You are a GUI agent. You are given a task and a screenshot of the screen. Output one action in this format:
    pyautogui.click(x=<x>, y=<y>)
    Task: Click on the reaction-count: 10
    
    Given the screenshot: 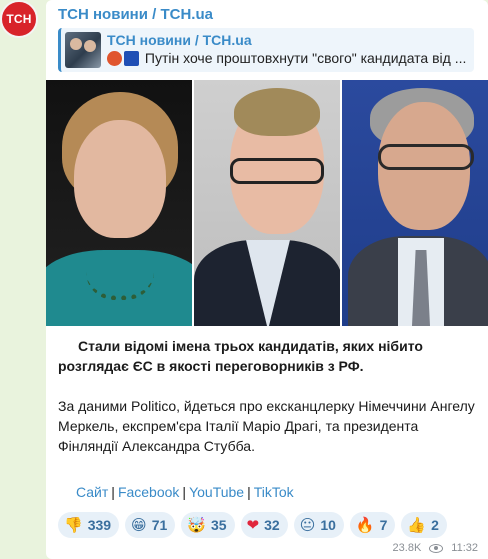 What is the action you would take?
    pyautogui.click(x=328, y=525)
    